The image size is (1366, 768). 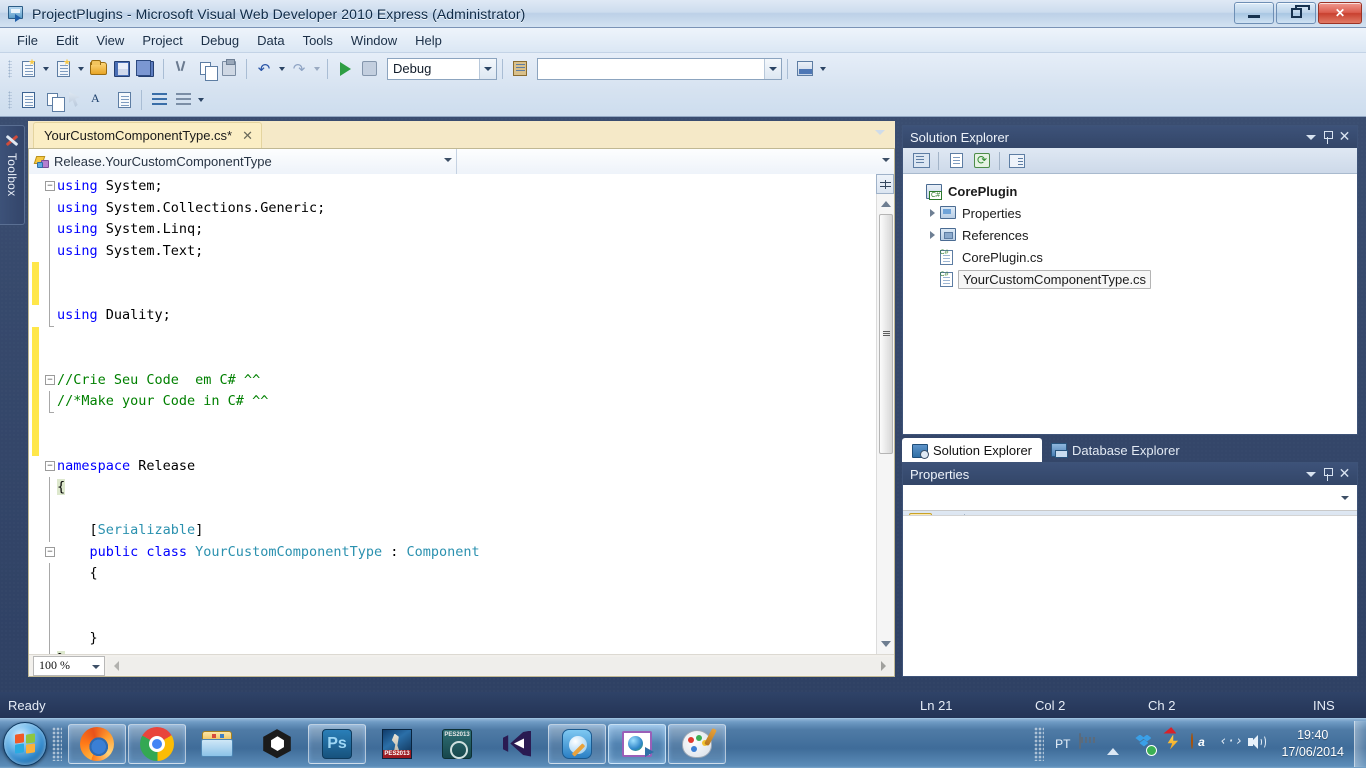 What do you see at coordinates (205, 69) in the screenshot?
I see `copy-icon` at bounding box center [205, 69].